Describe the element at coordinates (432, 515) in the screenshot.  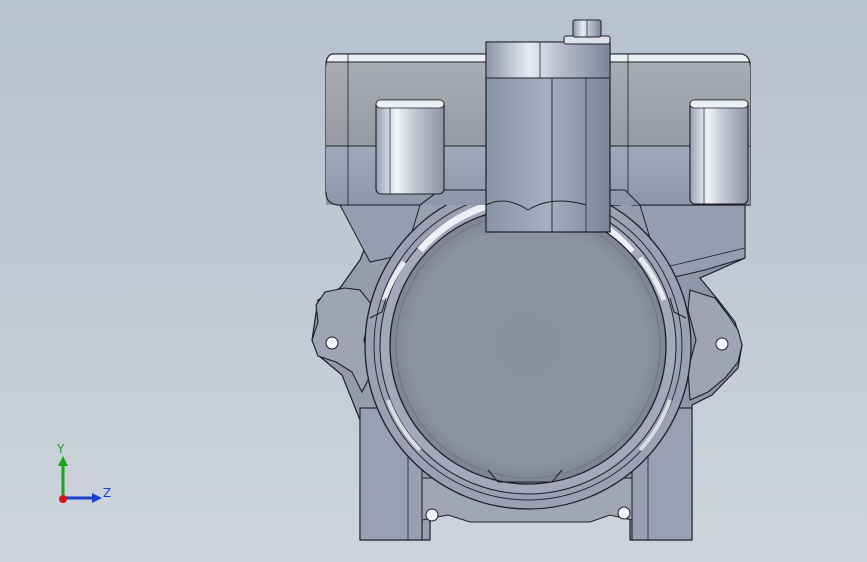
I see `bottom-left-hole` at that location.